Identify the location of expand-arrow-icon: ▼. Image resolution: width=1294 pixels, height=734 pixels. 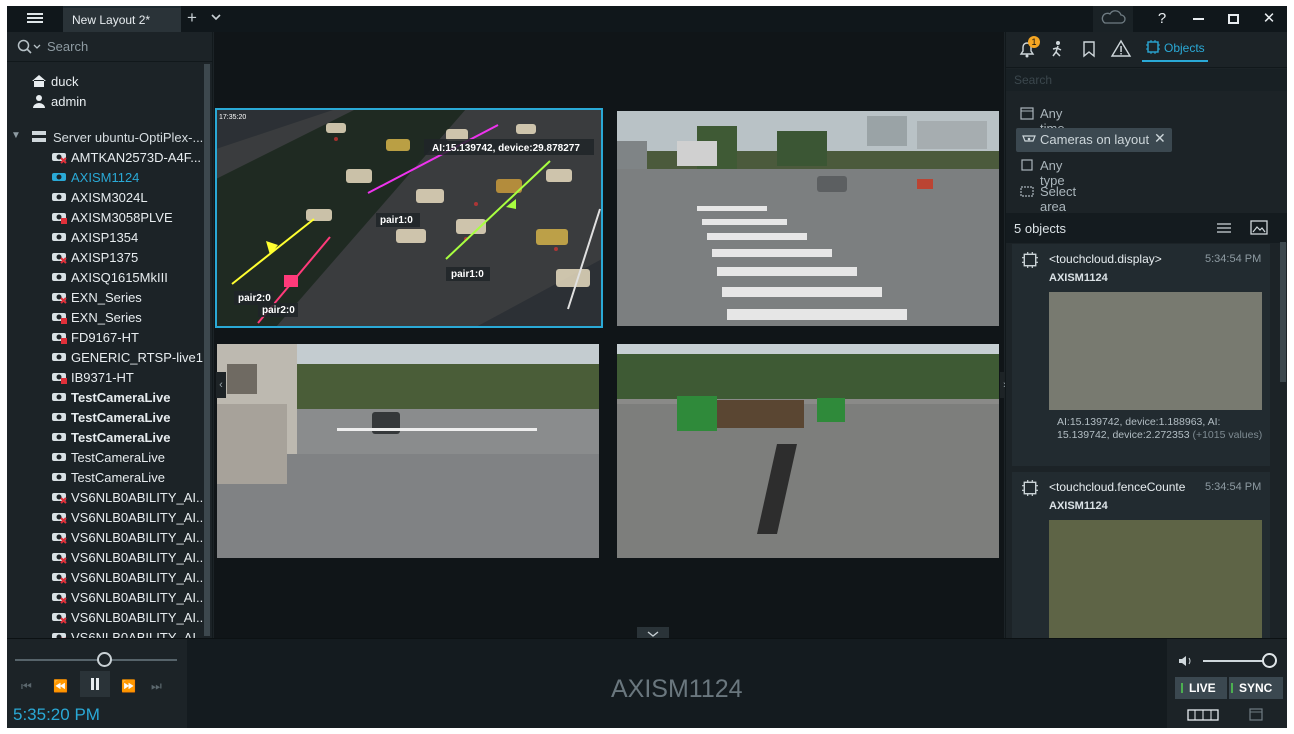
(16, 135).